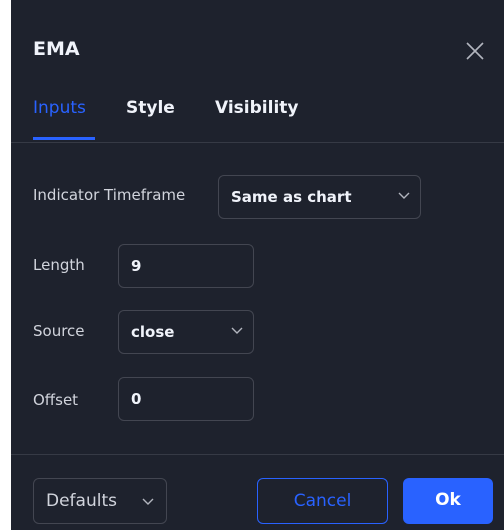  I want to click on offset-input: 0, so click(186, 399).